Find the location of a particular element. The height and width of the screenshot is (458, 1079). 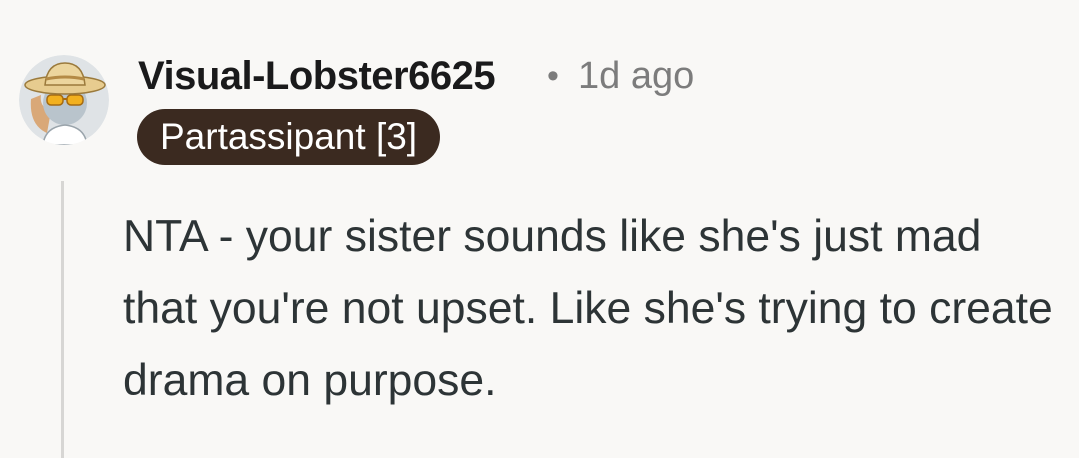

avatar-image is located at coordinates (64, 100).